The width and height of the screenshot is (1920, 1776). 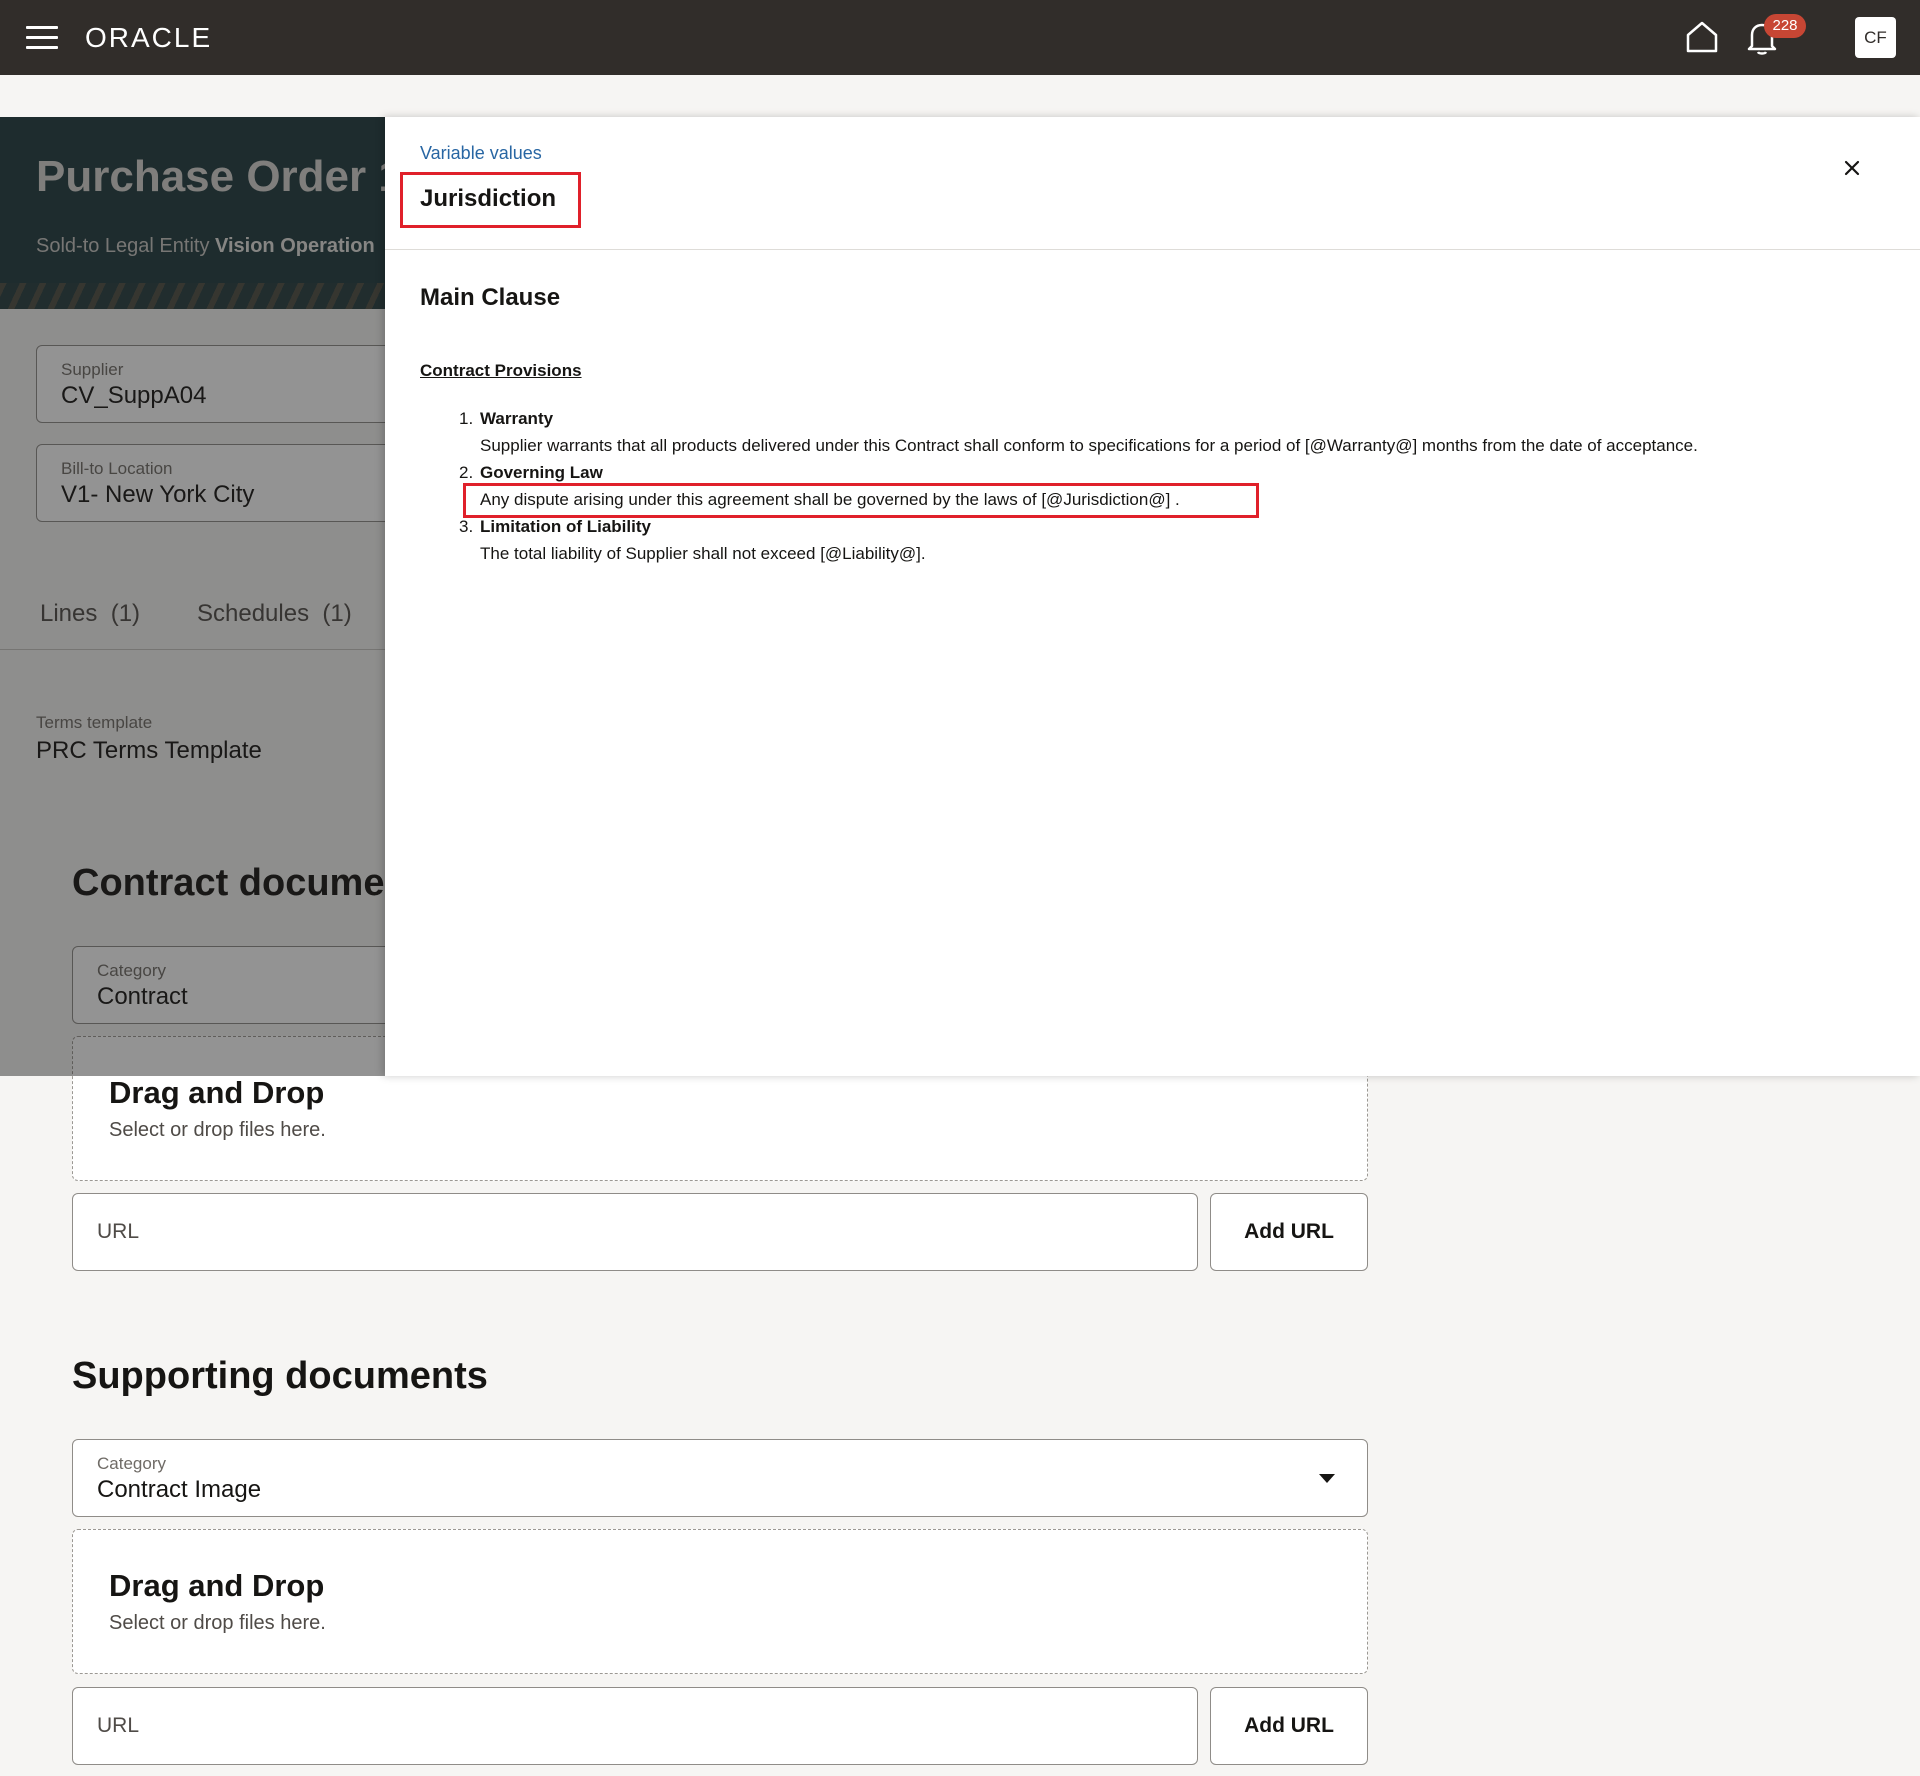 I want to click on contract-url-placeholder: URL, so click(x=118, y=1231).